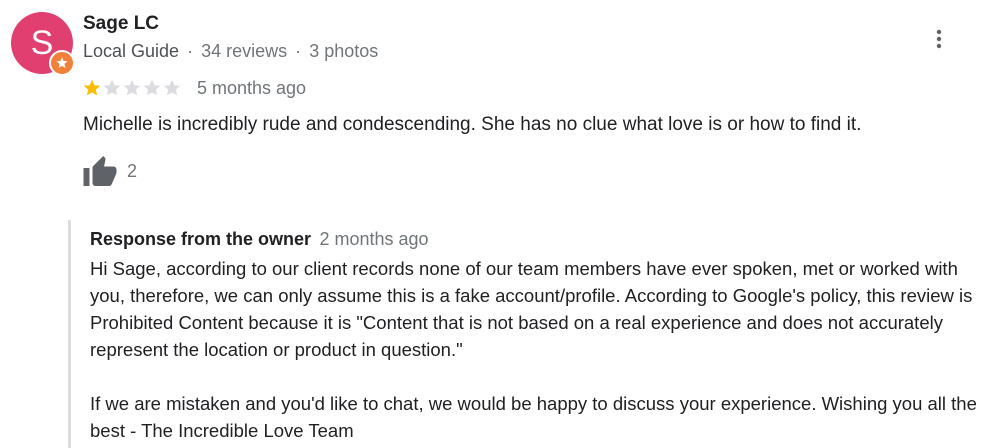 The image size is (1003, 448). I want to click on like-button: 2, so click(109, 171).